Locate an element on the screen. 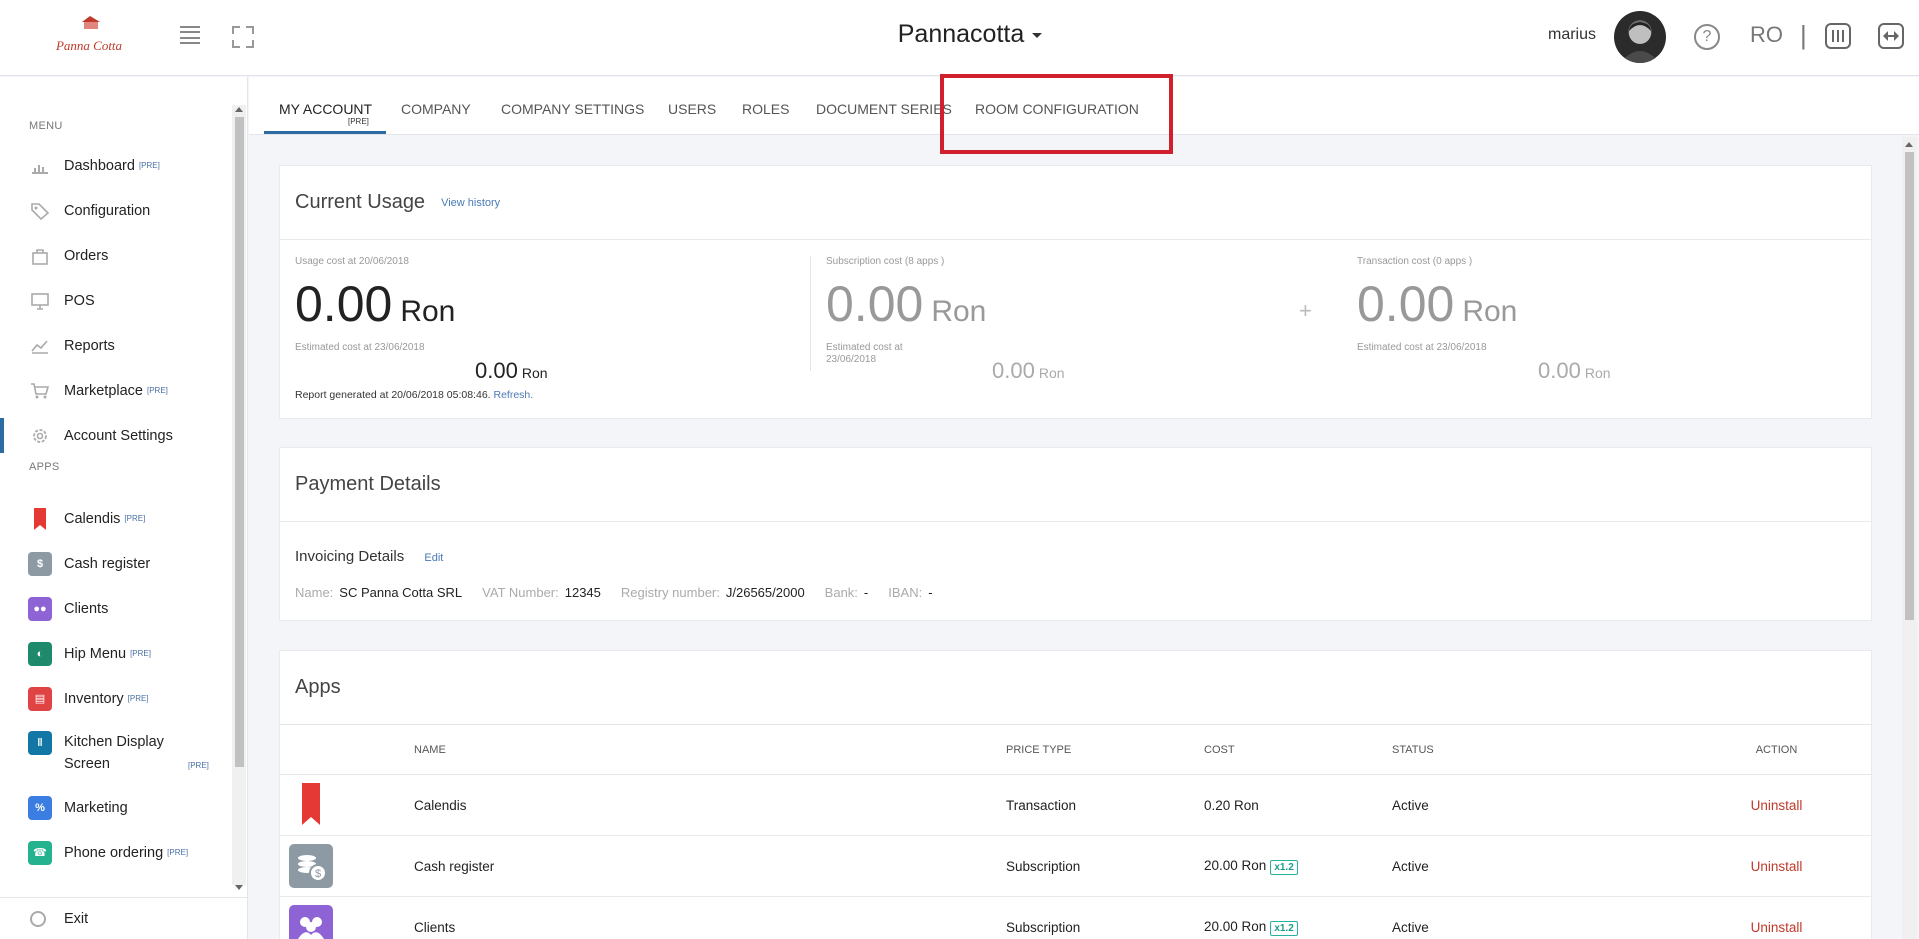 This screenshot has height=939, width=1919. sidebar-item-hip-menu: ◐ Hip Menu [PRE] is located at coordinates (116, 653).